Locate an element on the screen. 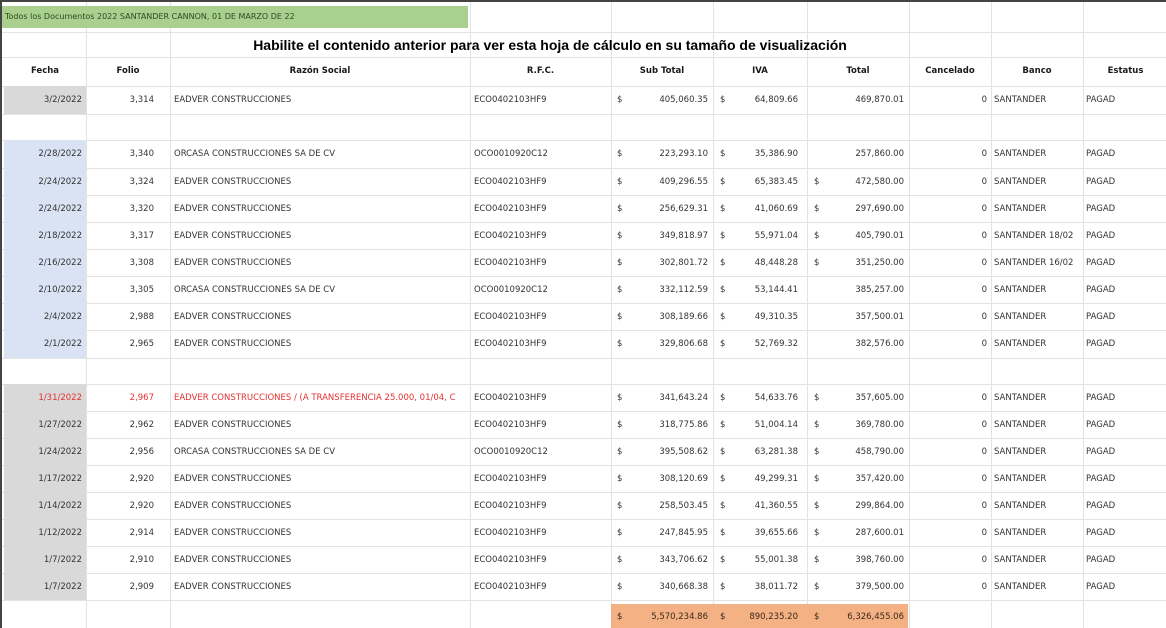  cell-total: 385,257.00 is located at coordinates (862, 290).